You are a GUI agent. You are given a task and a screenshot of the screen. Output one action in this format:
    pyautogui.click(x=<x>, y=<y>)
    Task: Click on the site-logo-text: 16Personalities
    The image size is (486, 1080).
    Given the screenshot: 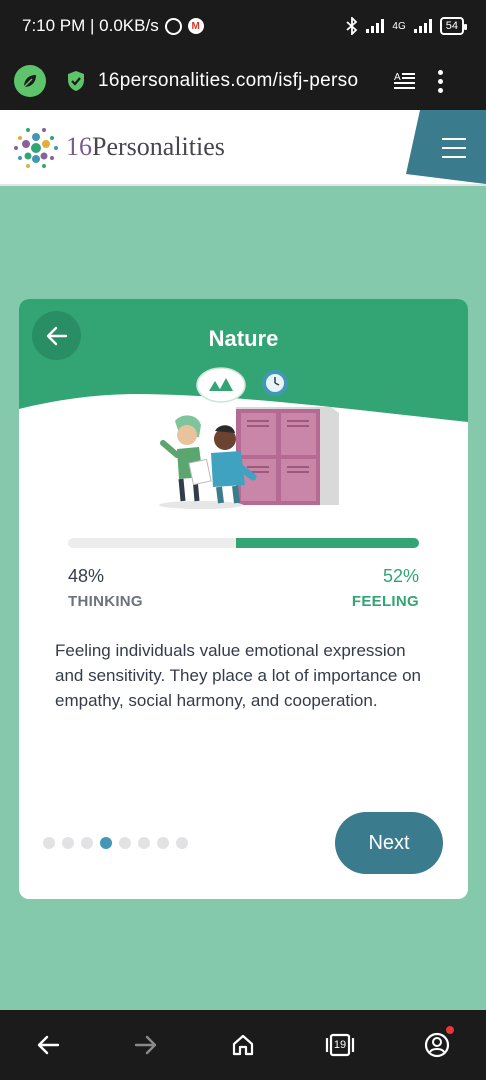 What is the action you would take?
    pyautogui.click(x=145, y=147)
    